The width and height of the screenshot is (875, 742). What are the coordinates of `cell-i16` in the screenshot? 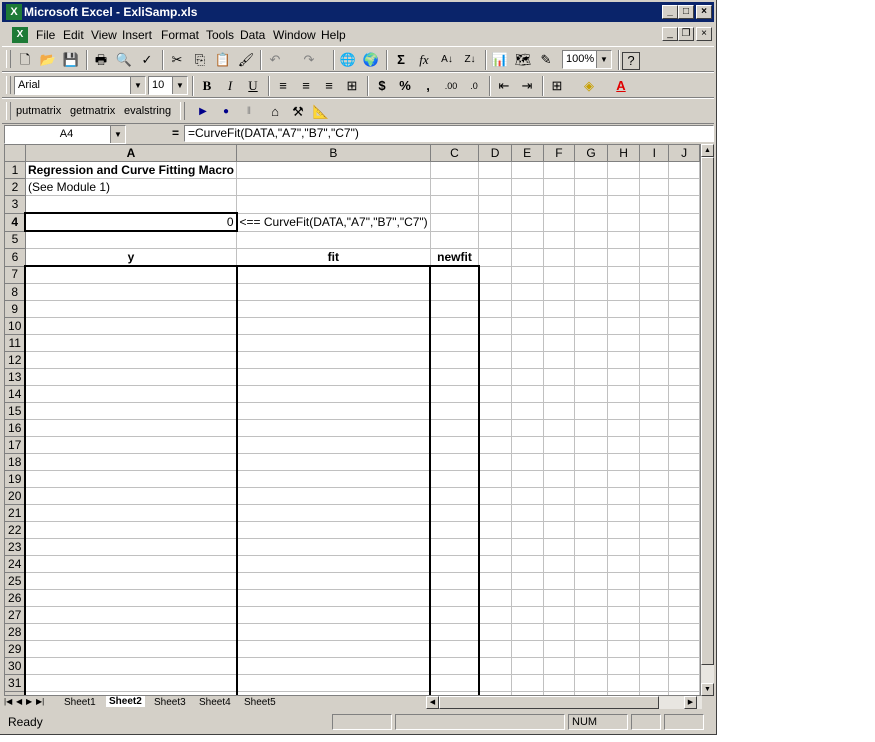 It's located at (654, 428).